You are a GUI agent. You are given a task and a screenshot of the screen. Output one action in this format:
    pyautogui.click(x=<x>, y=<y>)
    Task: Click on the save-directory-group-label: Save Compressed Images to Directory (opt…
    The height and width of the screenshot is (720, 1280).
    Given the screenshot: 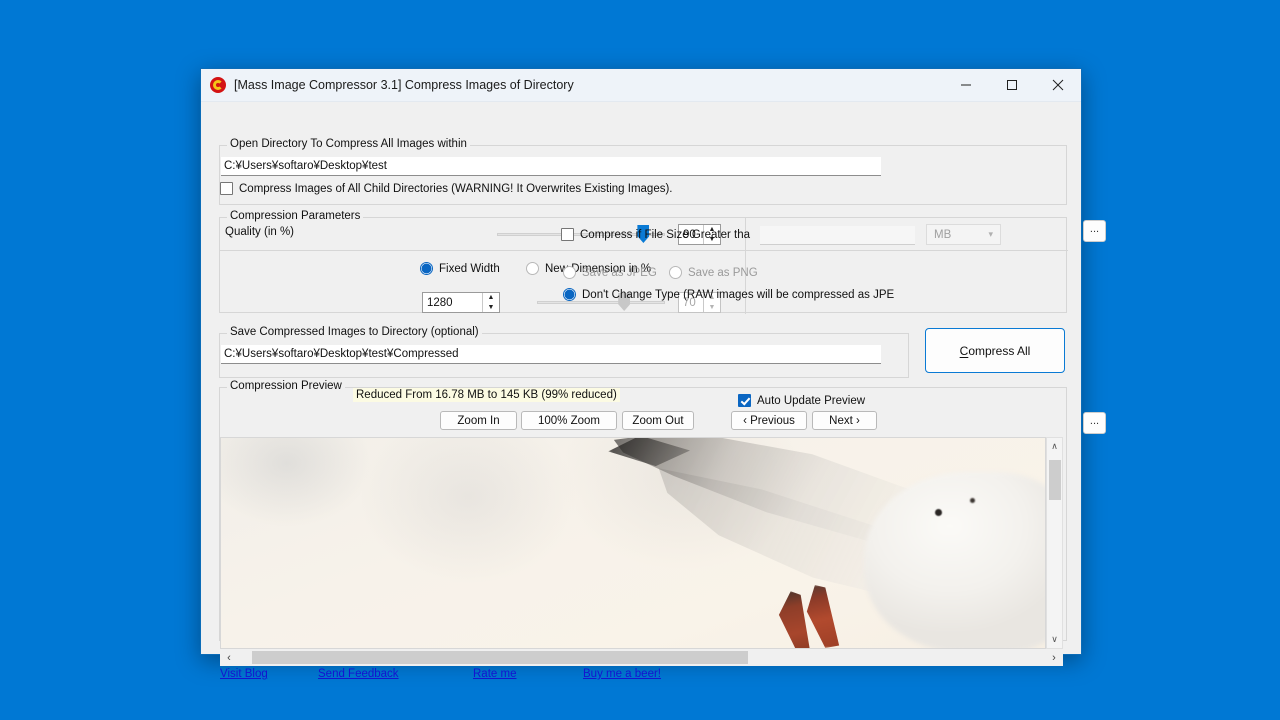 What is the action you would take?
    pyautogui.click(x=354, y=332)
    